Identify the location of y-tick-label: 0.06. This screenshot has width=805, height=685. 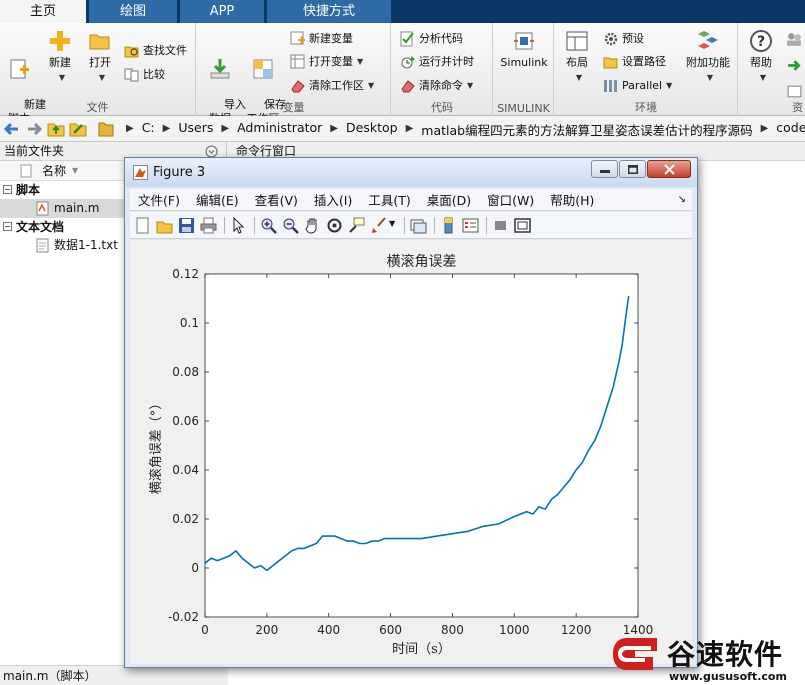
(185, 421).